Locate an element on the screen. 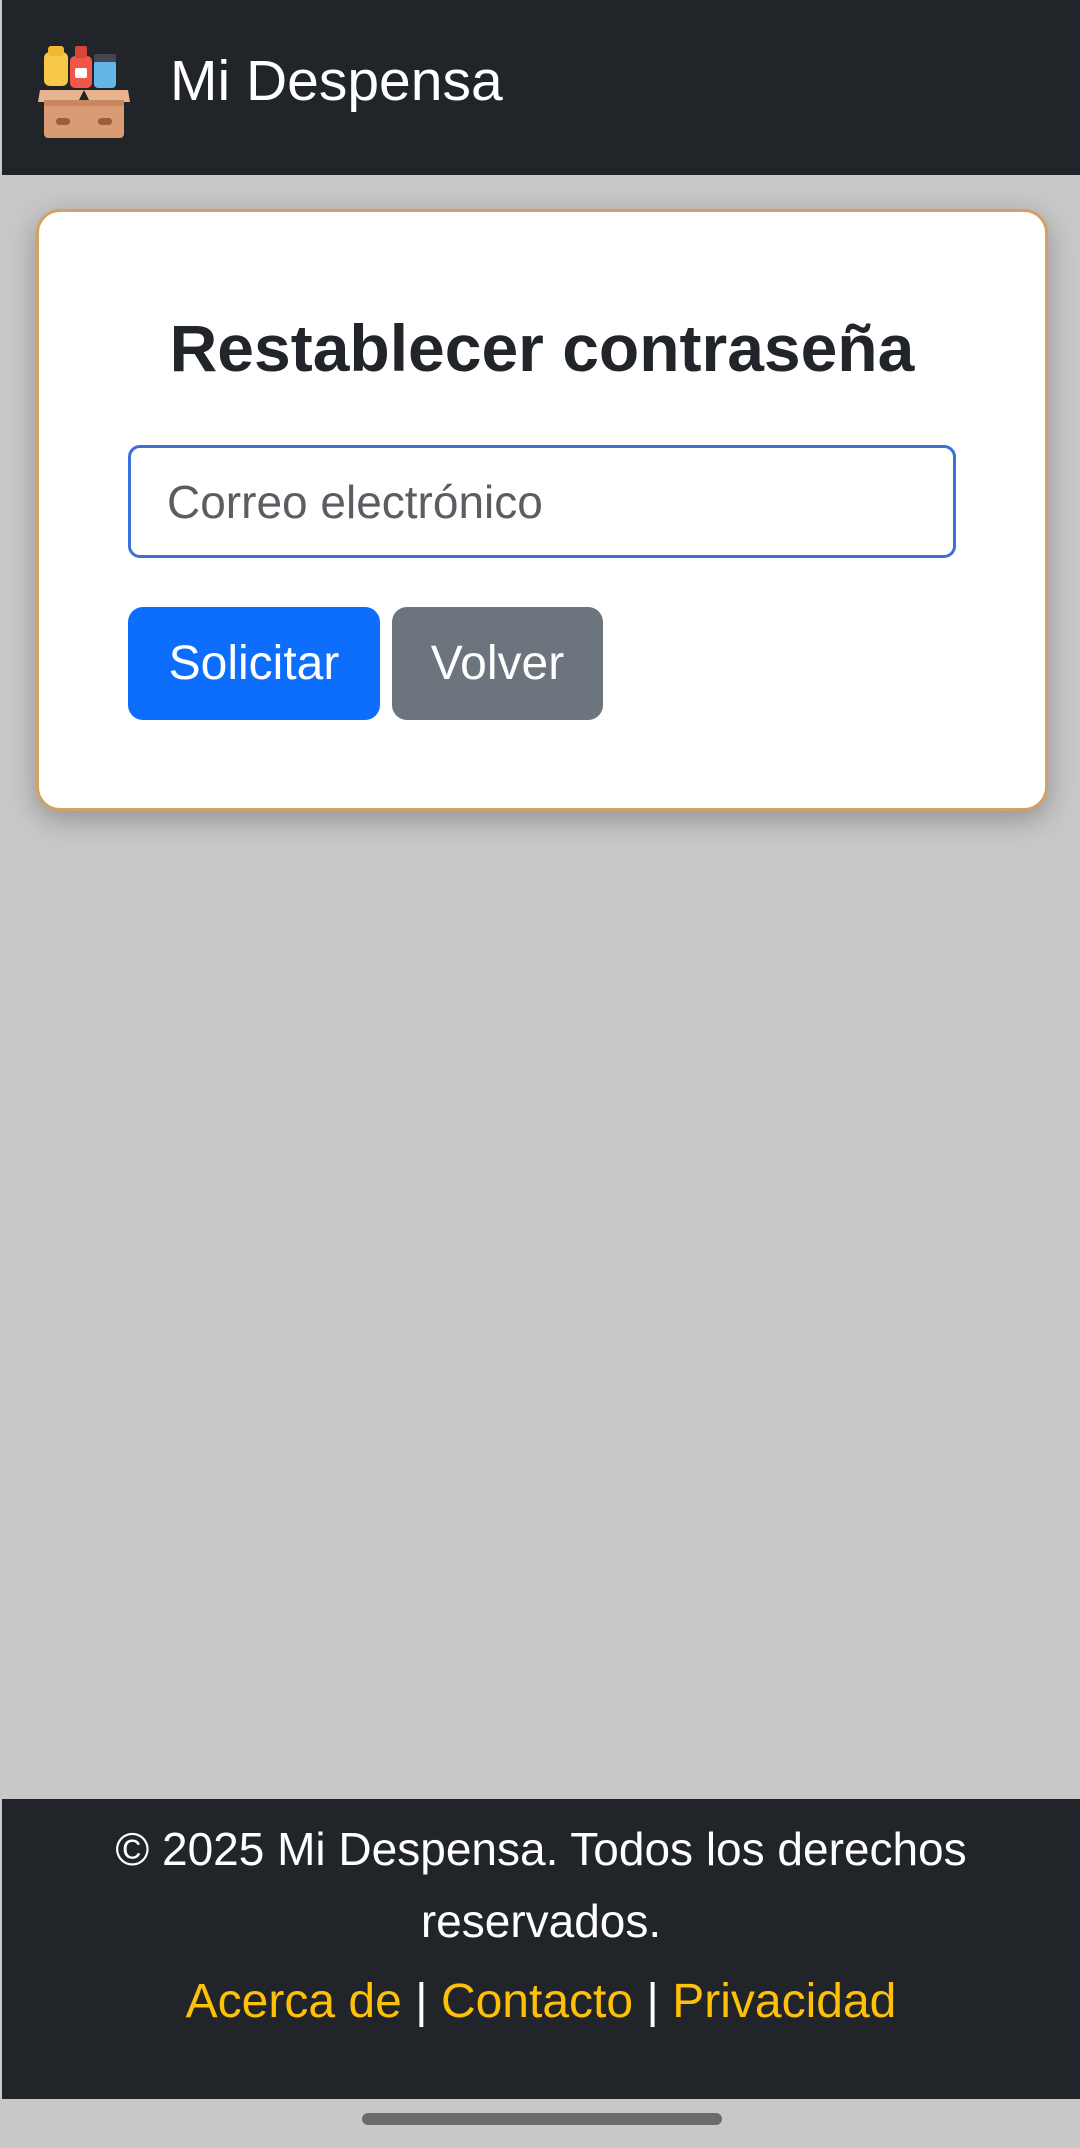 The image size is (1080, 2148). request-button: Solicitar is located at coordinates (254, 663).